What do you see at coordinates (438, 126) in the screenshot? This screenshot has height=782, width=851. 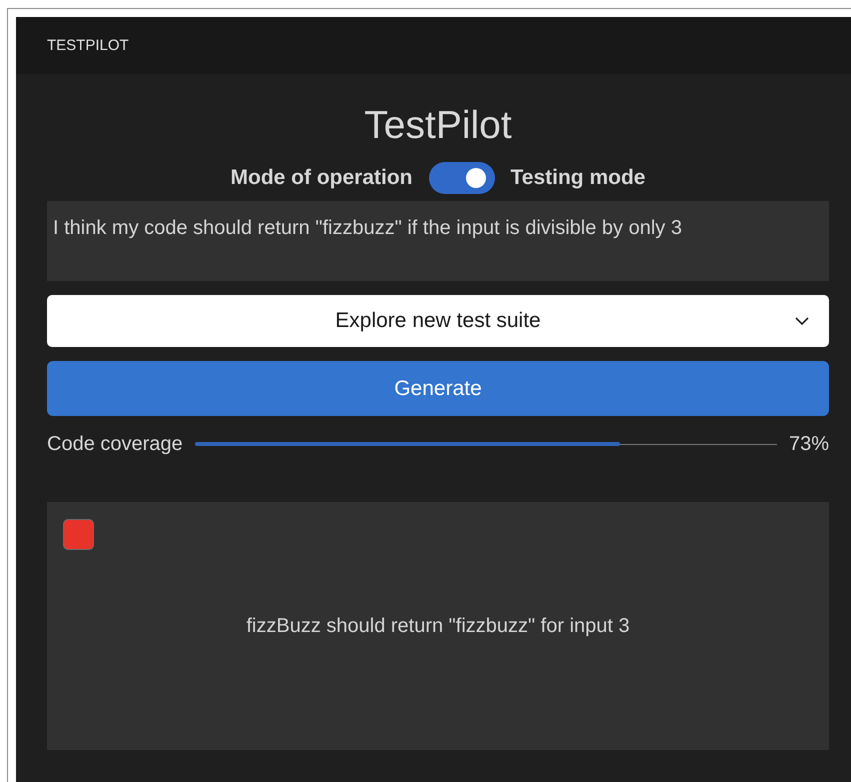 I see `app-title: TestPilot` at bounding box center [438, 126].